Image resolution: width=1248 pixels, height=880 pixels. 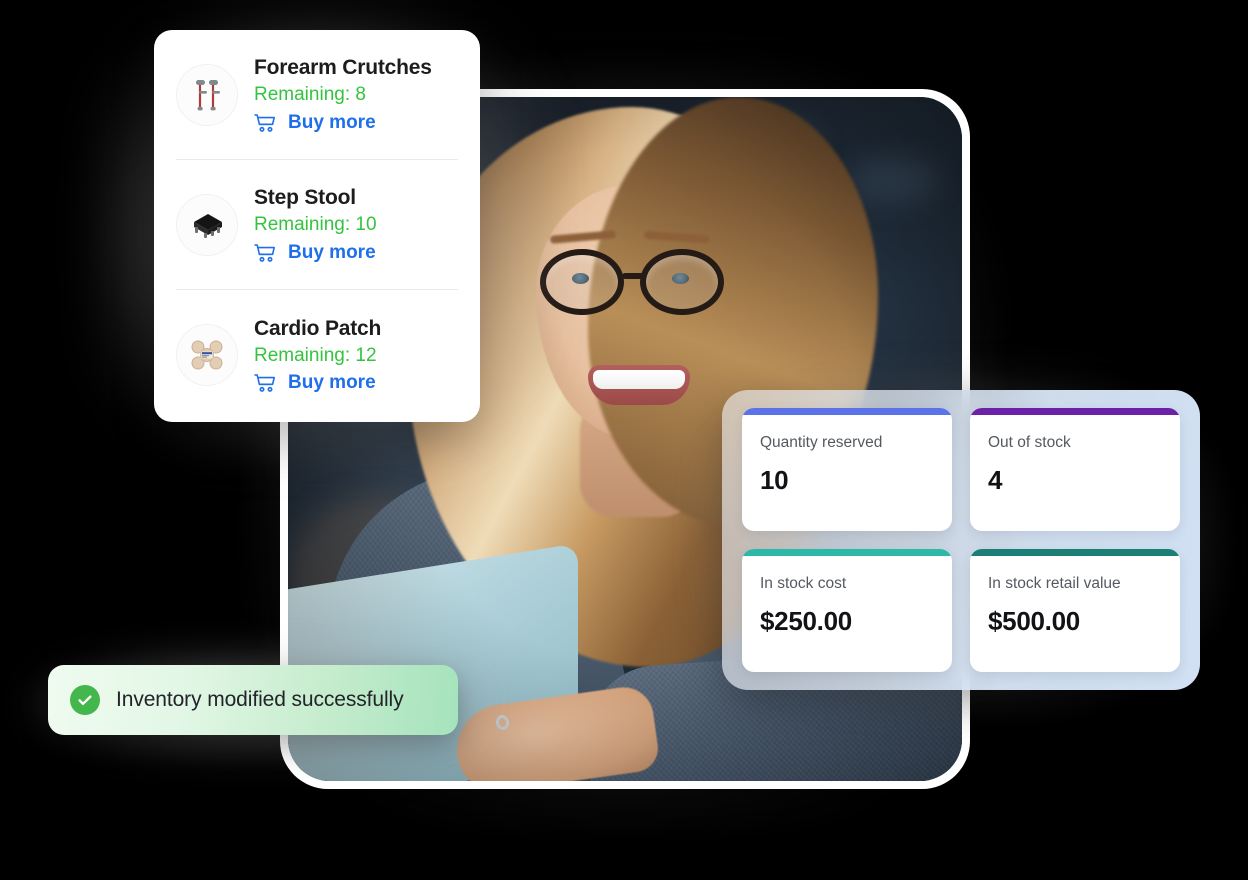 I want to click on product-remaining: Remaining: 10, so click(x=315, y=225).